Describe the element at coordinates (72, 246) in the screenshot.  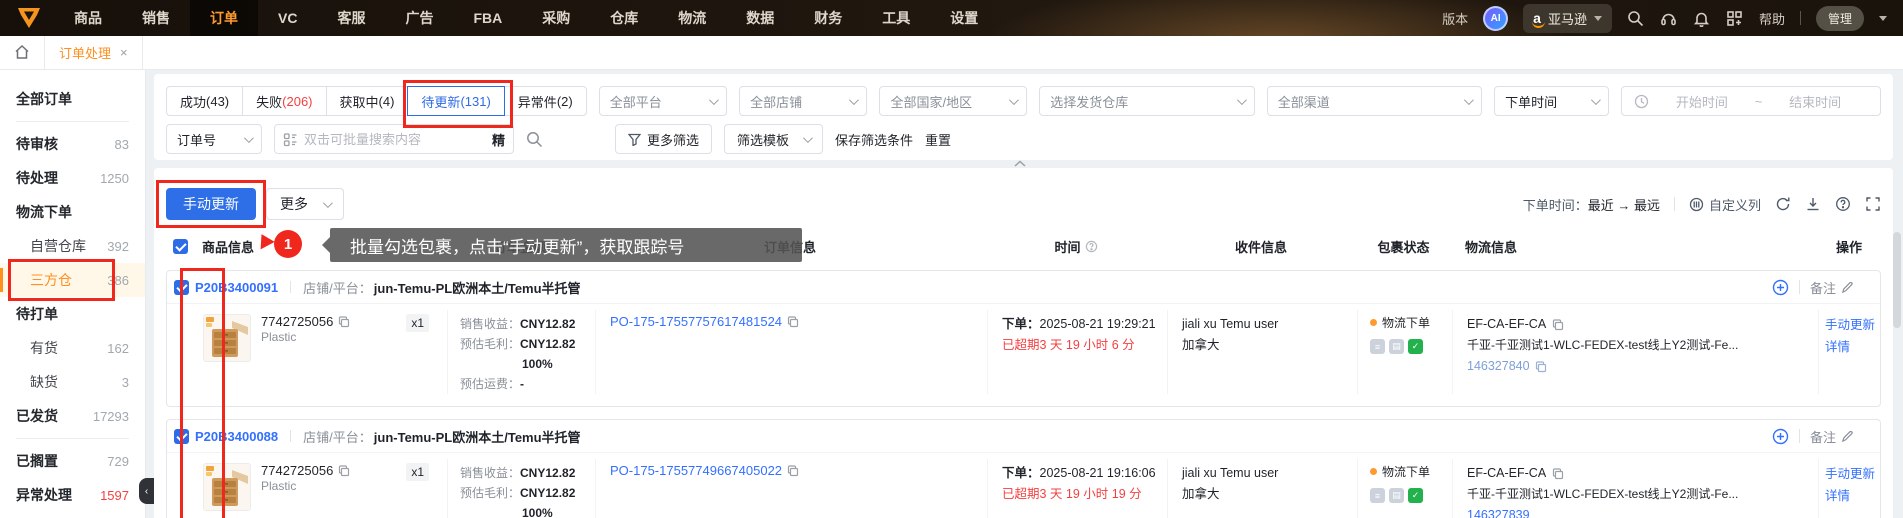
I see `sidebar-item-own-warehouse: 自营仓库 392` at that location.